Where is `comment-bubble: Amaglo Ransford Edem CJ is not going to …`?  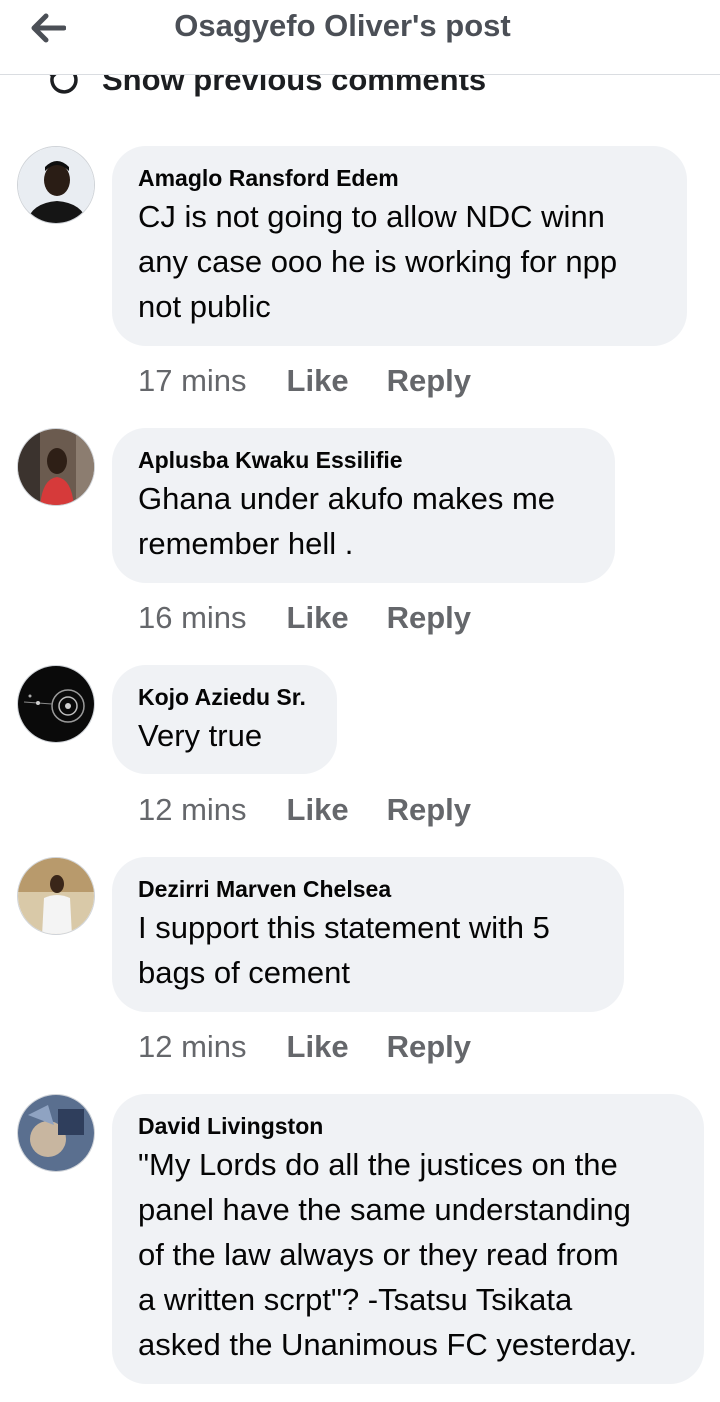
comment-bubble: Amaglo Ransford Edem CJ is not going to … is located at coordinates (399, 246).